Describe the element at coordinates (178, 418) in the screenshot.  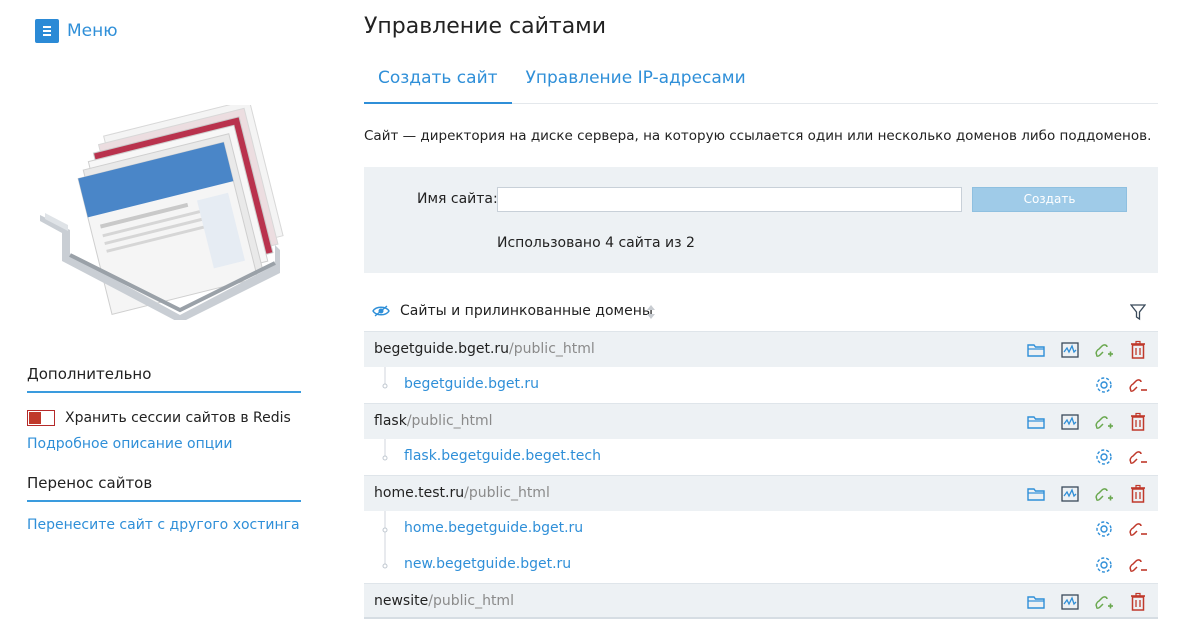
I see `redis-sessions-label: Хранить сессии сайтов в Redis` at that location.